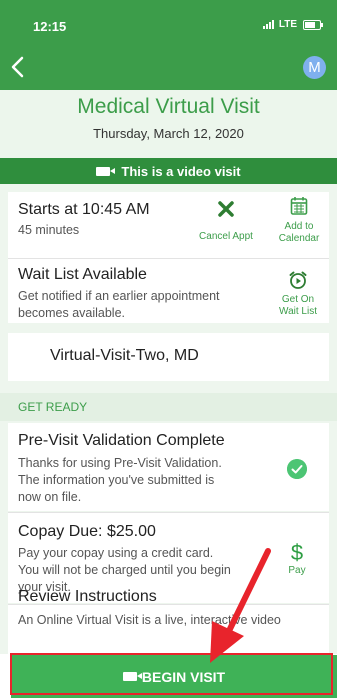 The height and width of the screenshot is (698, 337). I want to click on calendar-icon, so click(299, 206).